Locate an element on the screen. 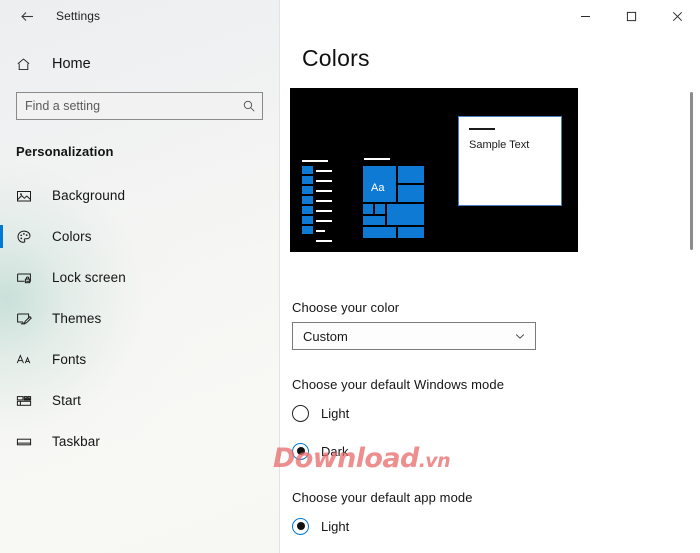 Image resolution: width=700 pixels, height=553 pixels. preview-tiles-title-bar is located at coordinates (377, 159).